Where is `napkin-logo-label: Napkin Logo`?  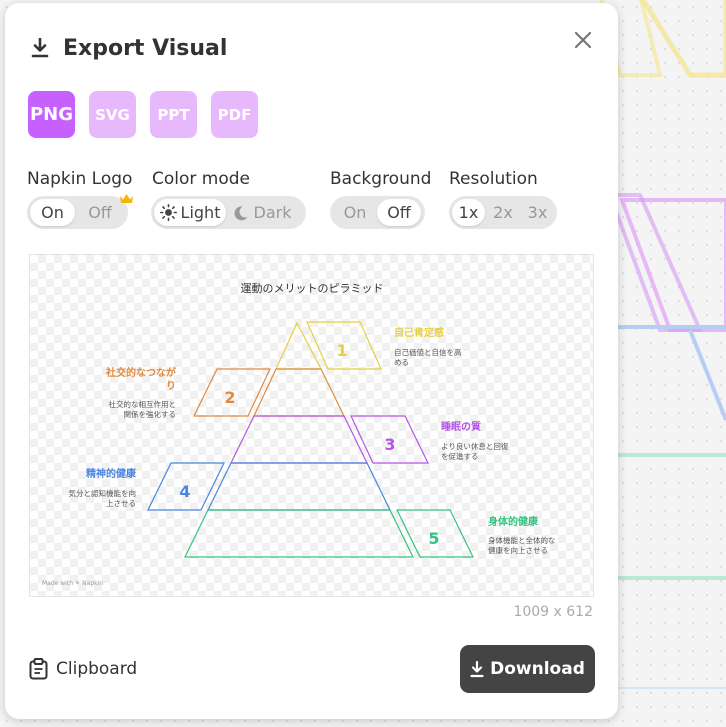
napkin-logo-label: Napkin Logo is located at coordinates (80, 179).